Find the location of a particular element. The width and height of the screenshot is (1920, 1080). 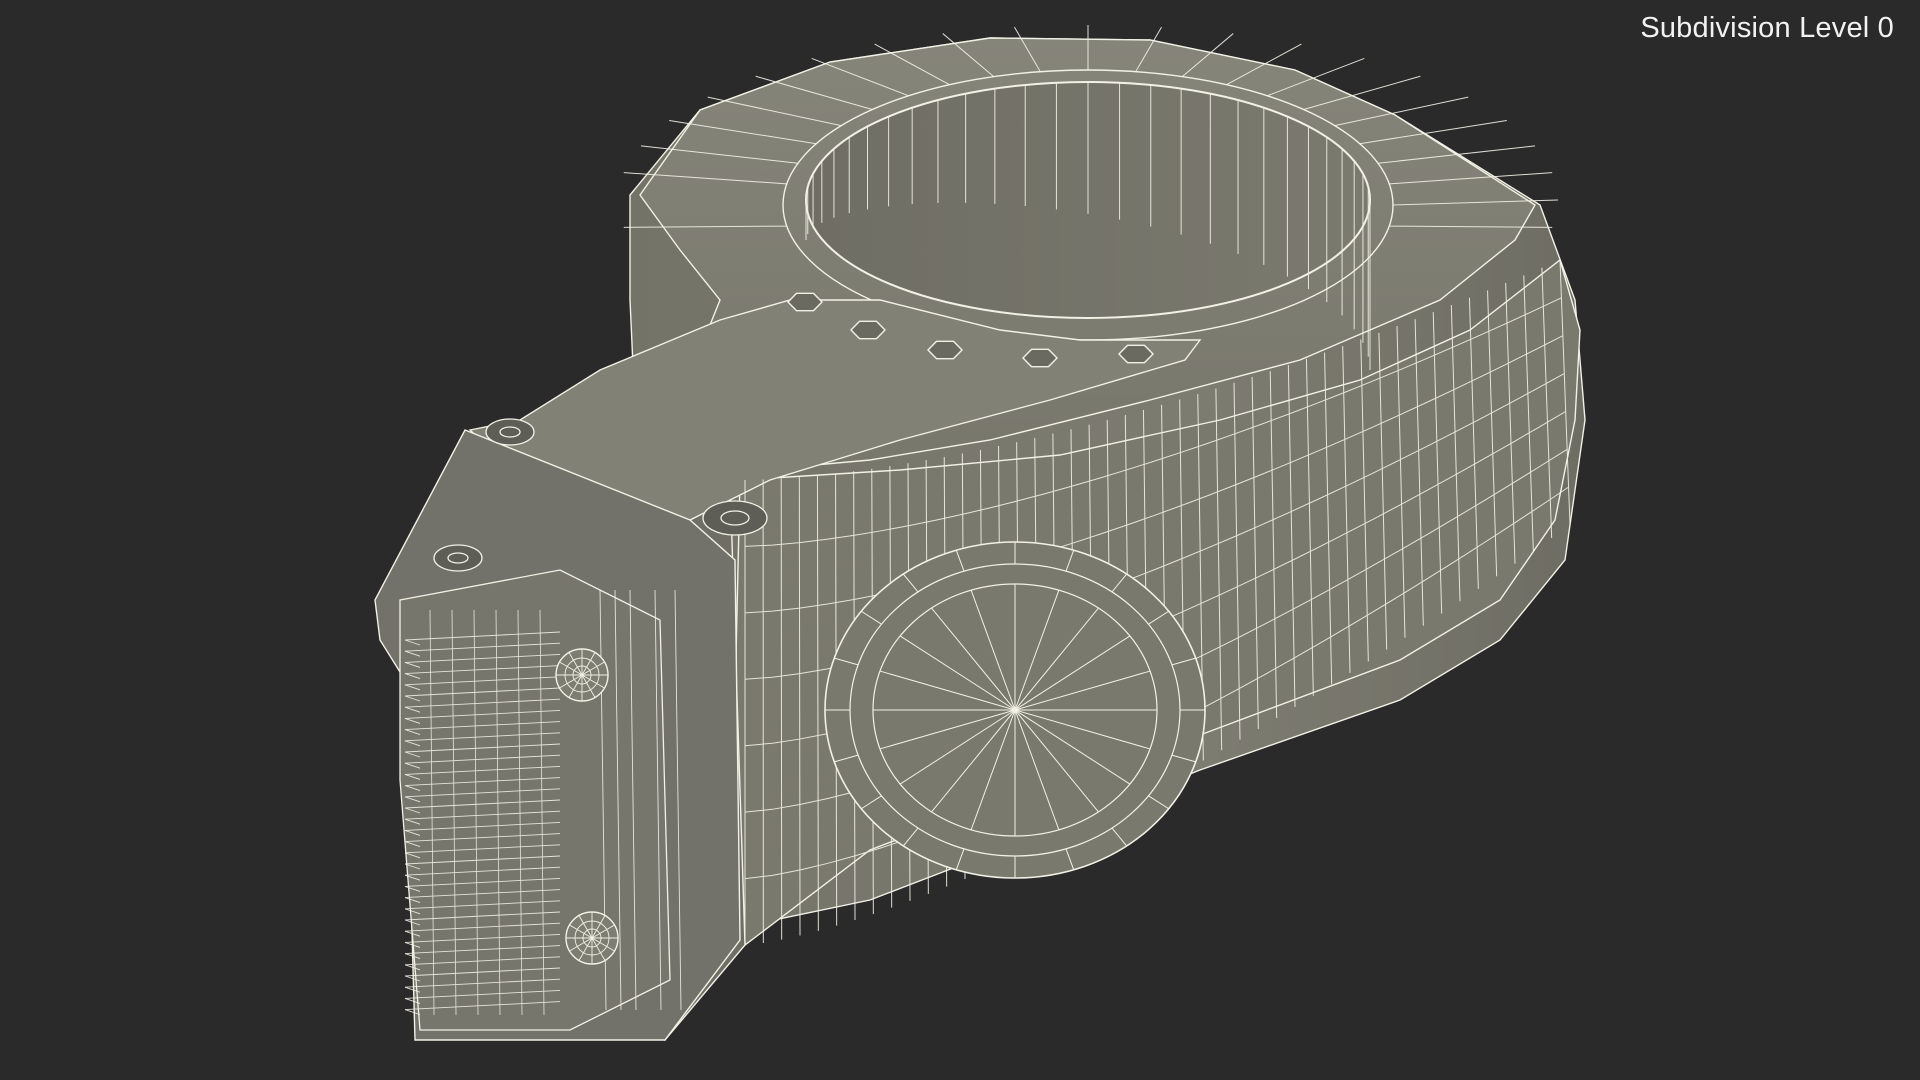

ribbed-grip is located at coordinates (535, 800).